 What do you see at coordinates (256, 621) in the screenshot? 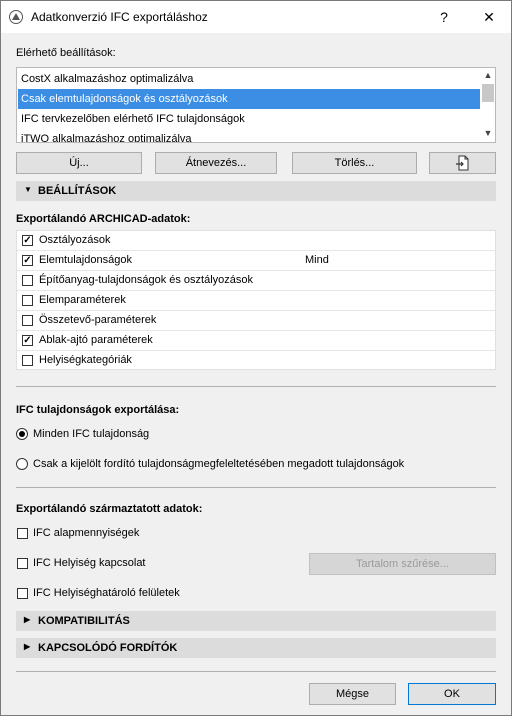
I see `compatibility-section-header: ▶ KOMPATIBILITÁS` at bounding box center [256, 621].